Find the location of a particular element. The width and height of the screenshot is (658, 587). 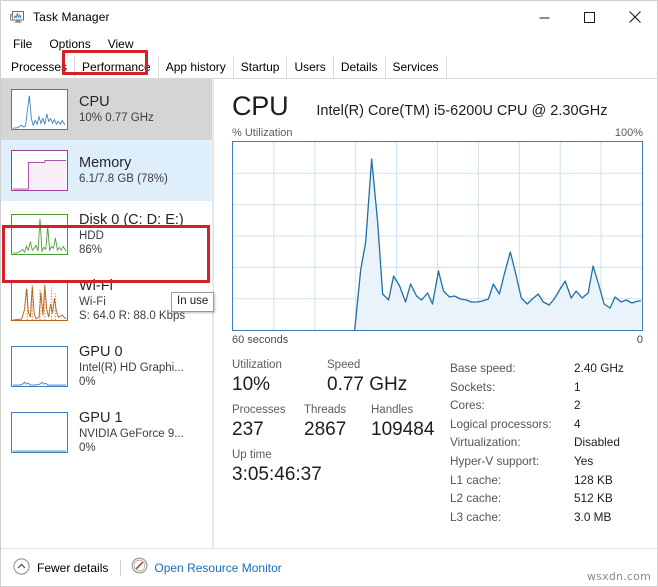

disk-thumbnail-graph is located at coordinates (39, 234).